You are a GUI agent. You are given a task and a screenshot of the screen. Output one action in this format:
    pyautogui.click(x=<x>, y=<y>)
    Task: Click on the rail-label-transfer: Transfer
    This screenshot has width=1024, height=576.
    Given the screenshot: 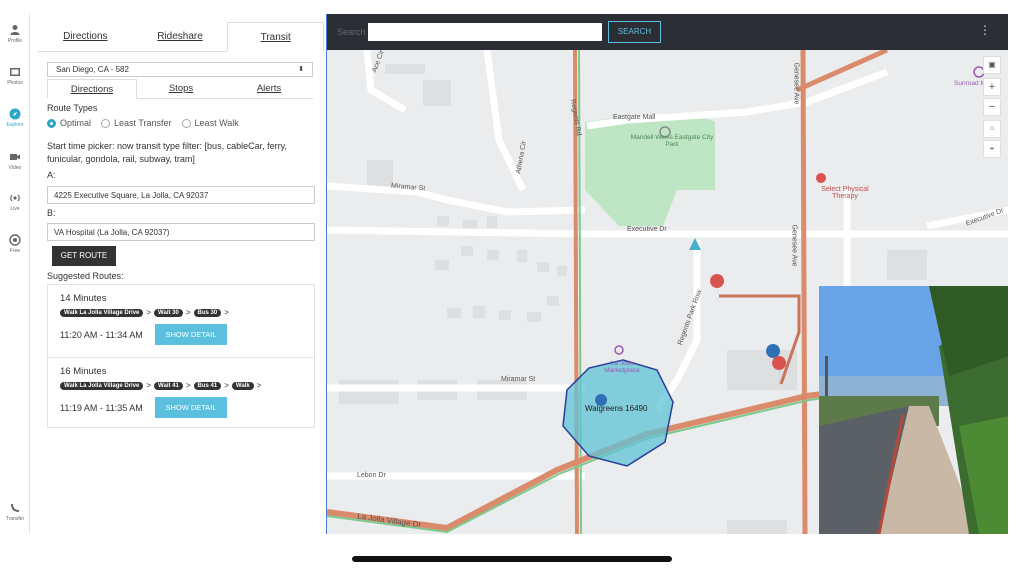 What is the action you would take?
    pyautogui.click(x=15, y=519)
    